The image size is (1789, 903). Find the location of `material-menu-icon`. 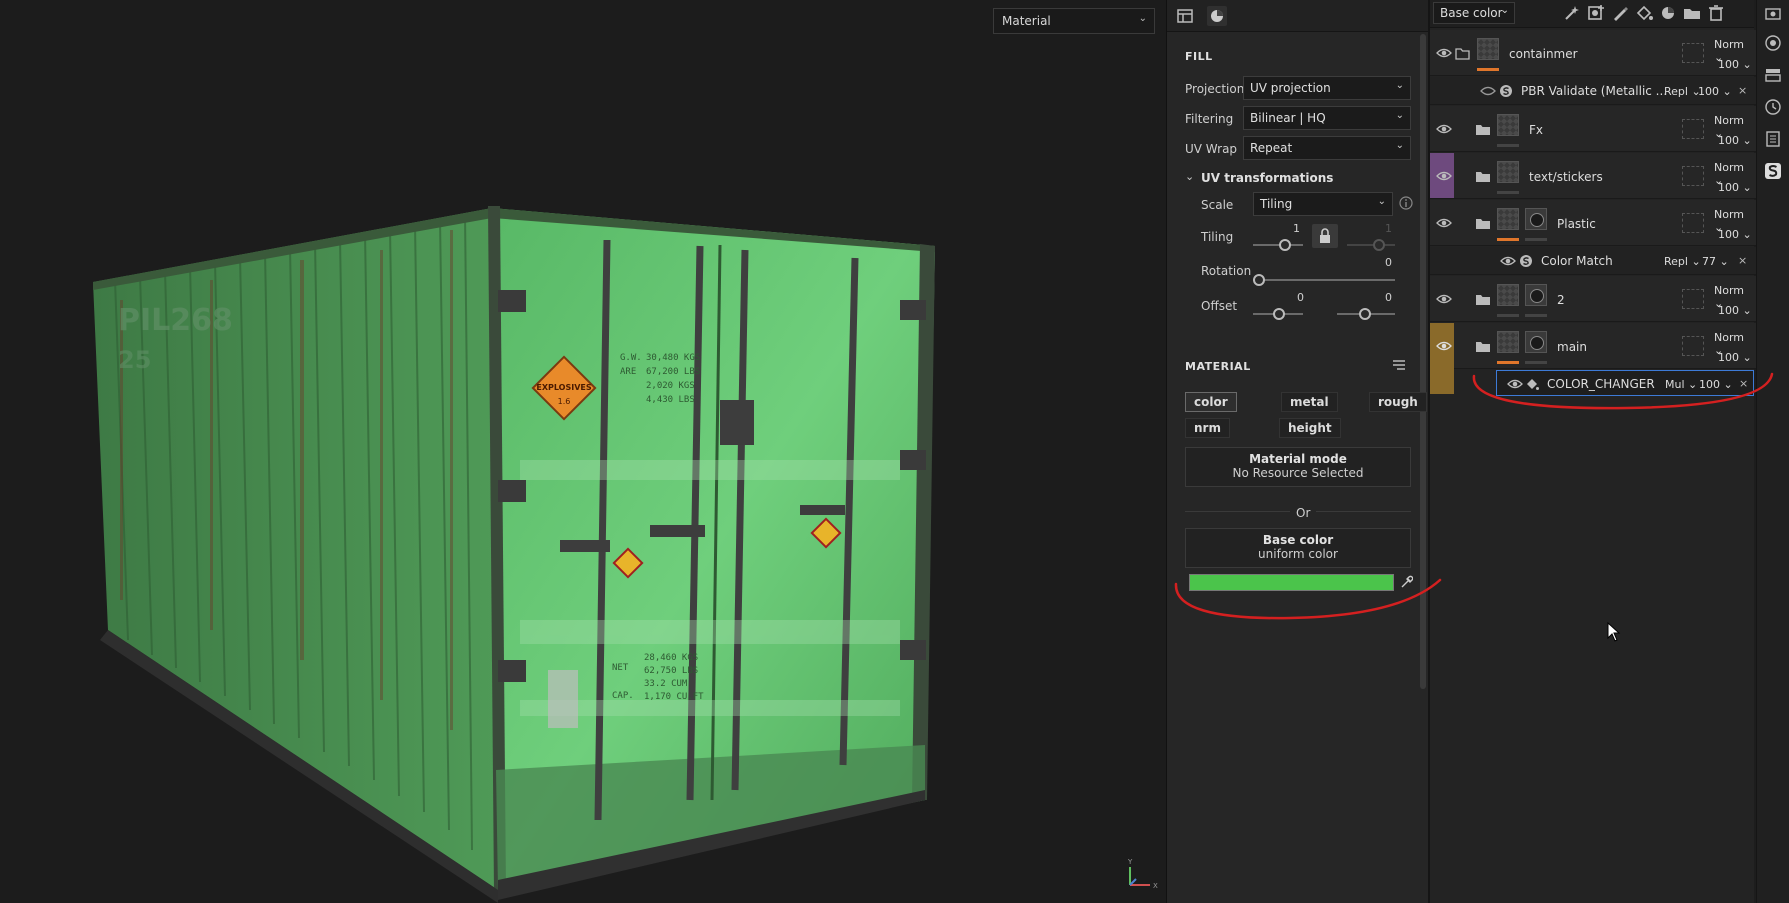

material-menu-icon is located at coordinates (1399, 365).